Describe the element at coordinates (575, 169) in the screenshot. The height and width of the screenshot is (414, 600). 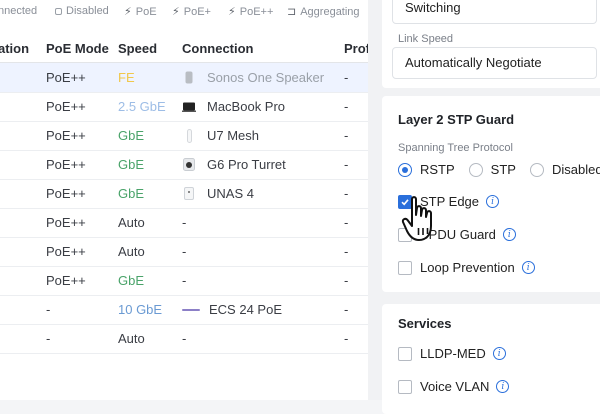
I see `radio-label-disabled: Disabled` at that location.